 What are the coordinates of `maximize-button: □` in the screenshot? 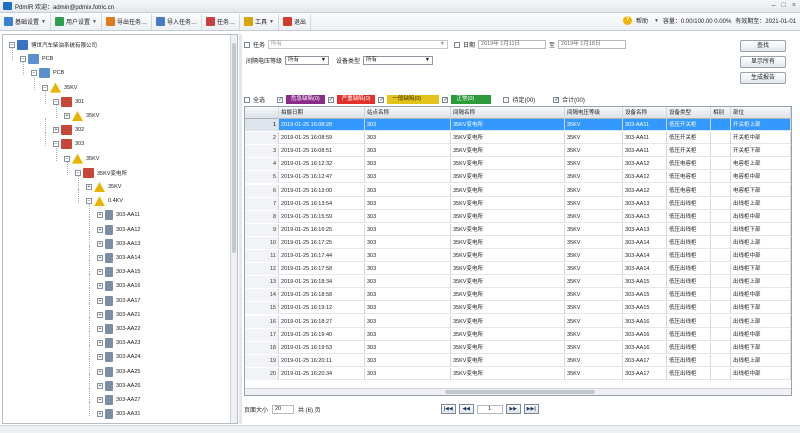 It's located at (784, 5).